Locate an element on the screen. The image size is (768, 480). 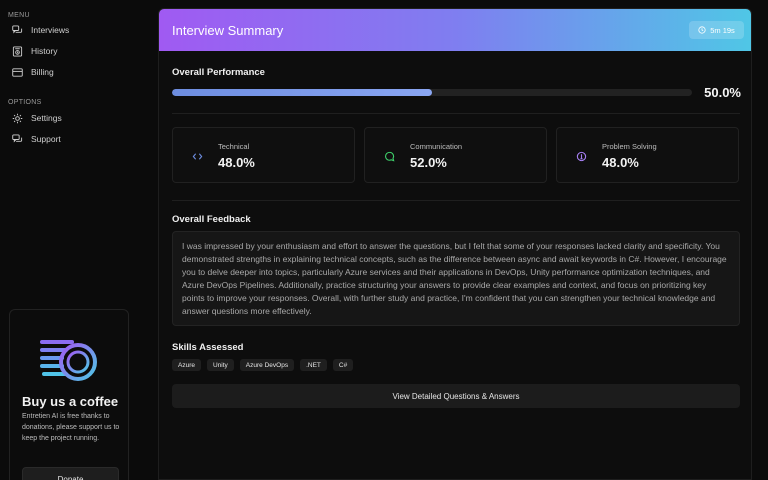
overall-performance-title: Overall Performance is located at coordinates (218, 72).